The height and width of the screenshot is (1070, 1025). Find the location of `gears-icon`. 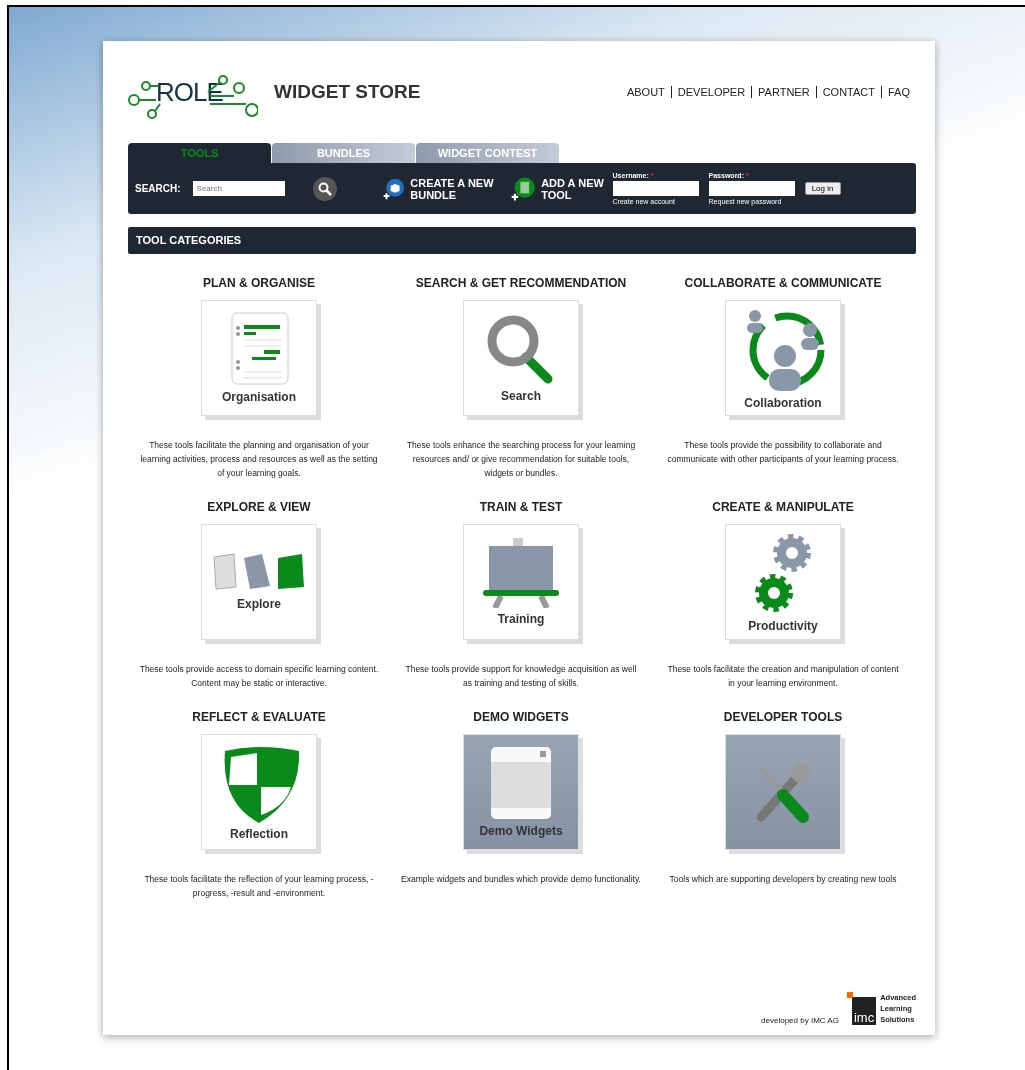

gears-icon is located at coordinates (783, 573).